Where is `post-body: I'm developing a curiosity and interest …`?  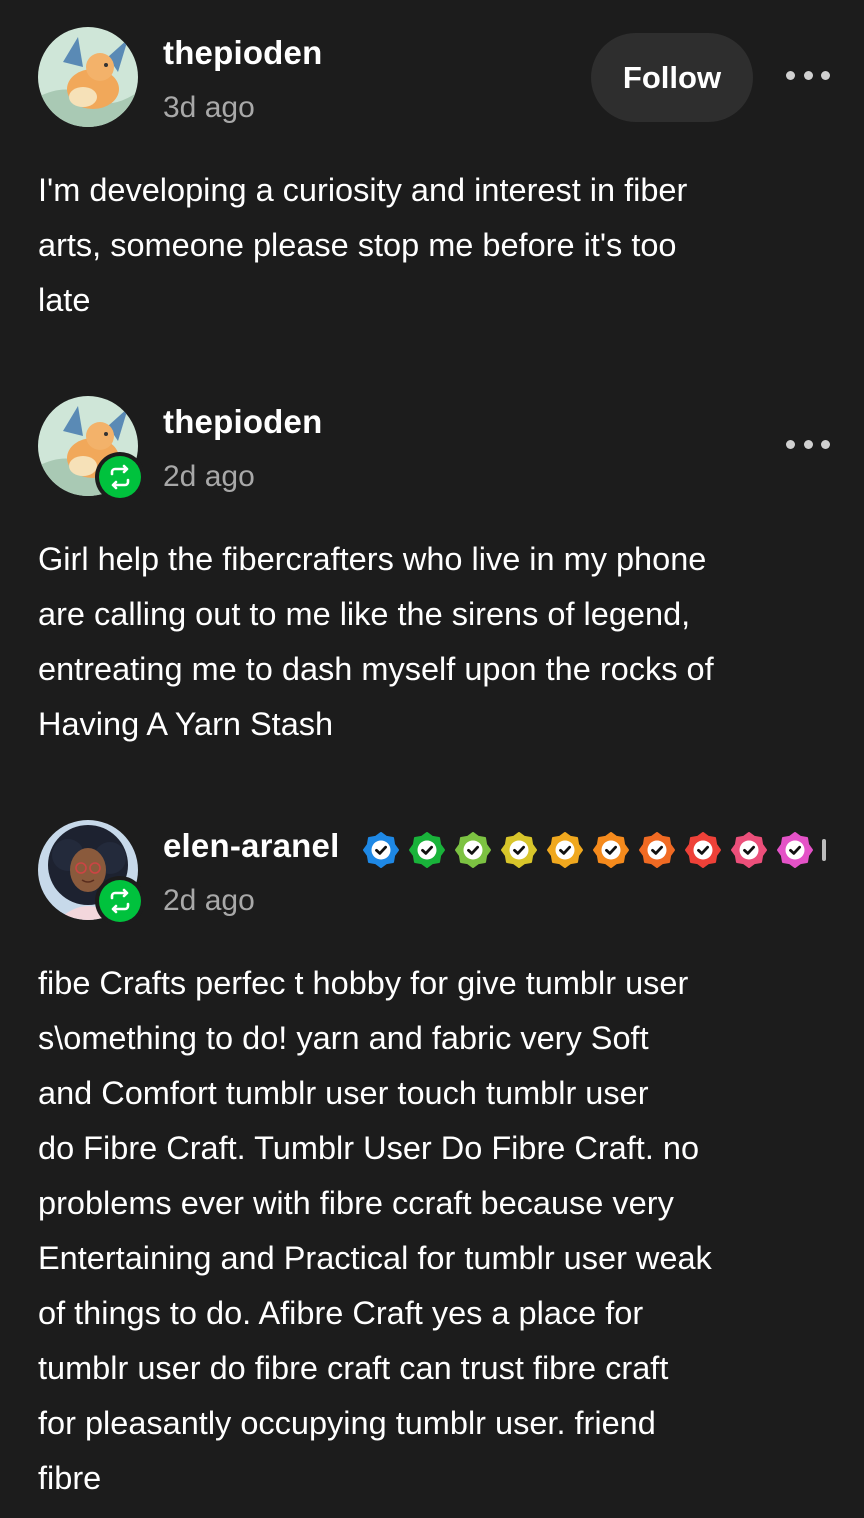 post-body: I'm developing a curiosity and interest … is located at coordinates (438, 245).